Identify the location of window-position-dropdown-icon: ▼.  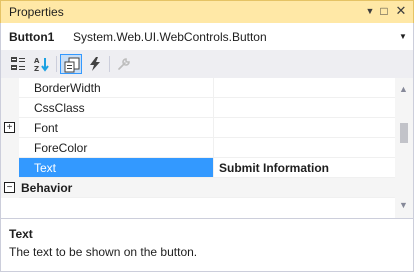
(370, 11).